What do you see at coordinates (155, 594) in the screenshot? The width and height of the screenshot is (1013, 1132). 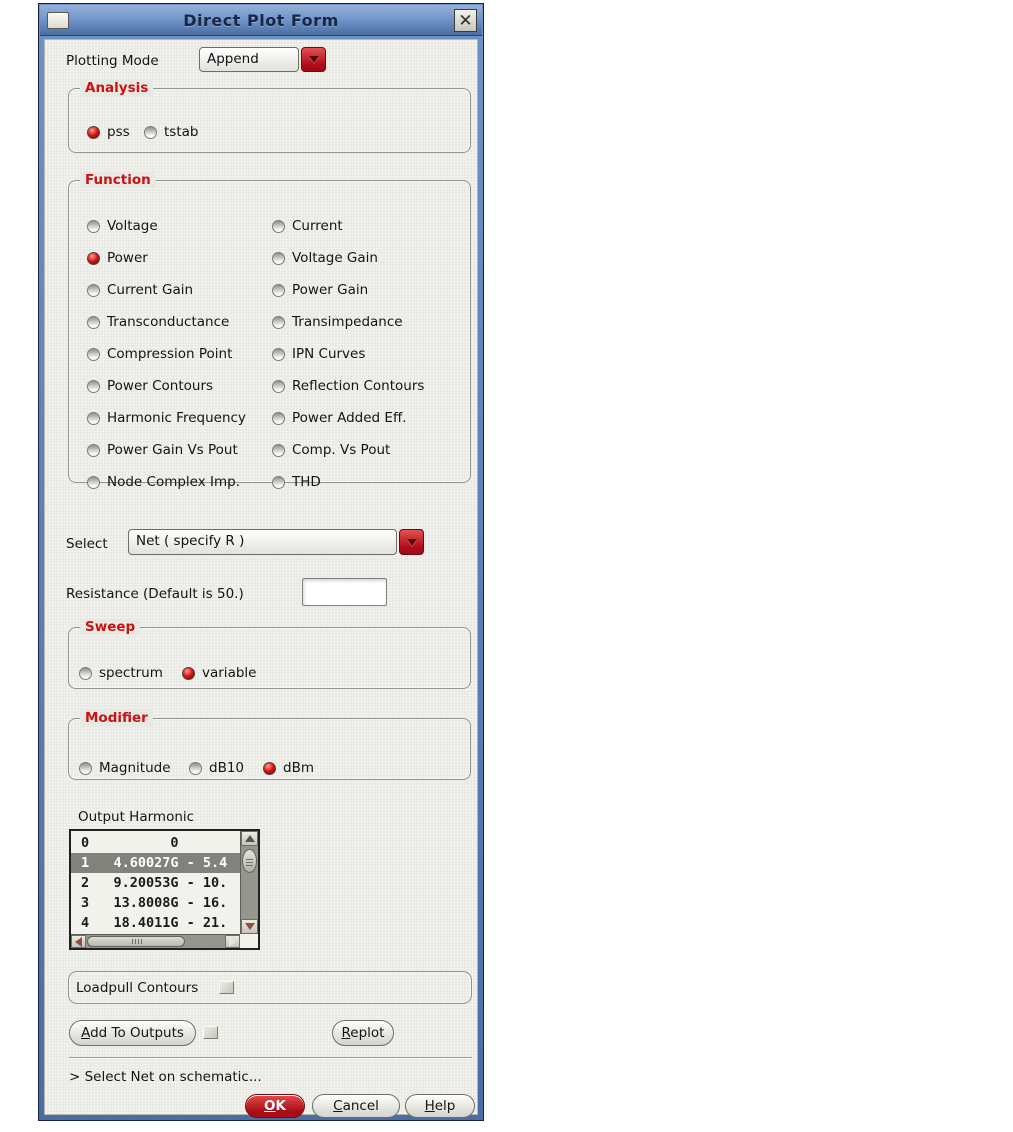 I see `resistance-label: Resistance (Default is 50.)` at bounding box center [155, 594].